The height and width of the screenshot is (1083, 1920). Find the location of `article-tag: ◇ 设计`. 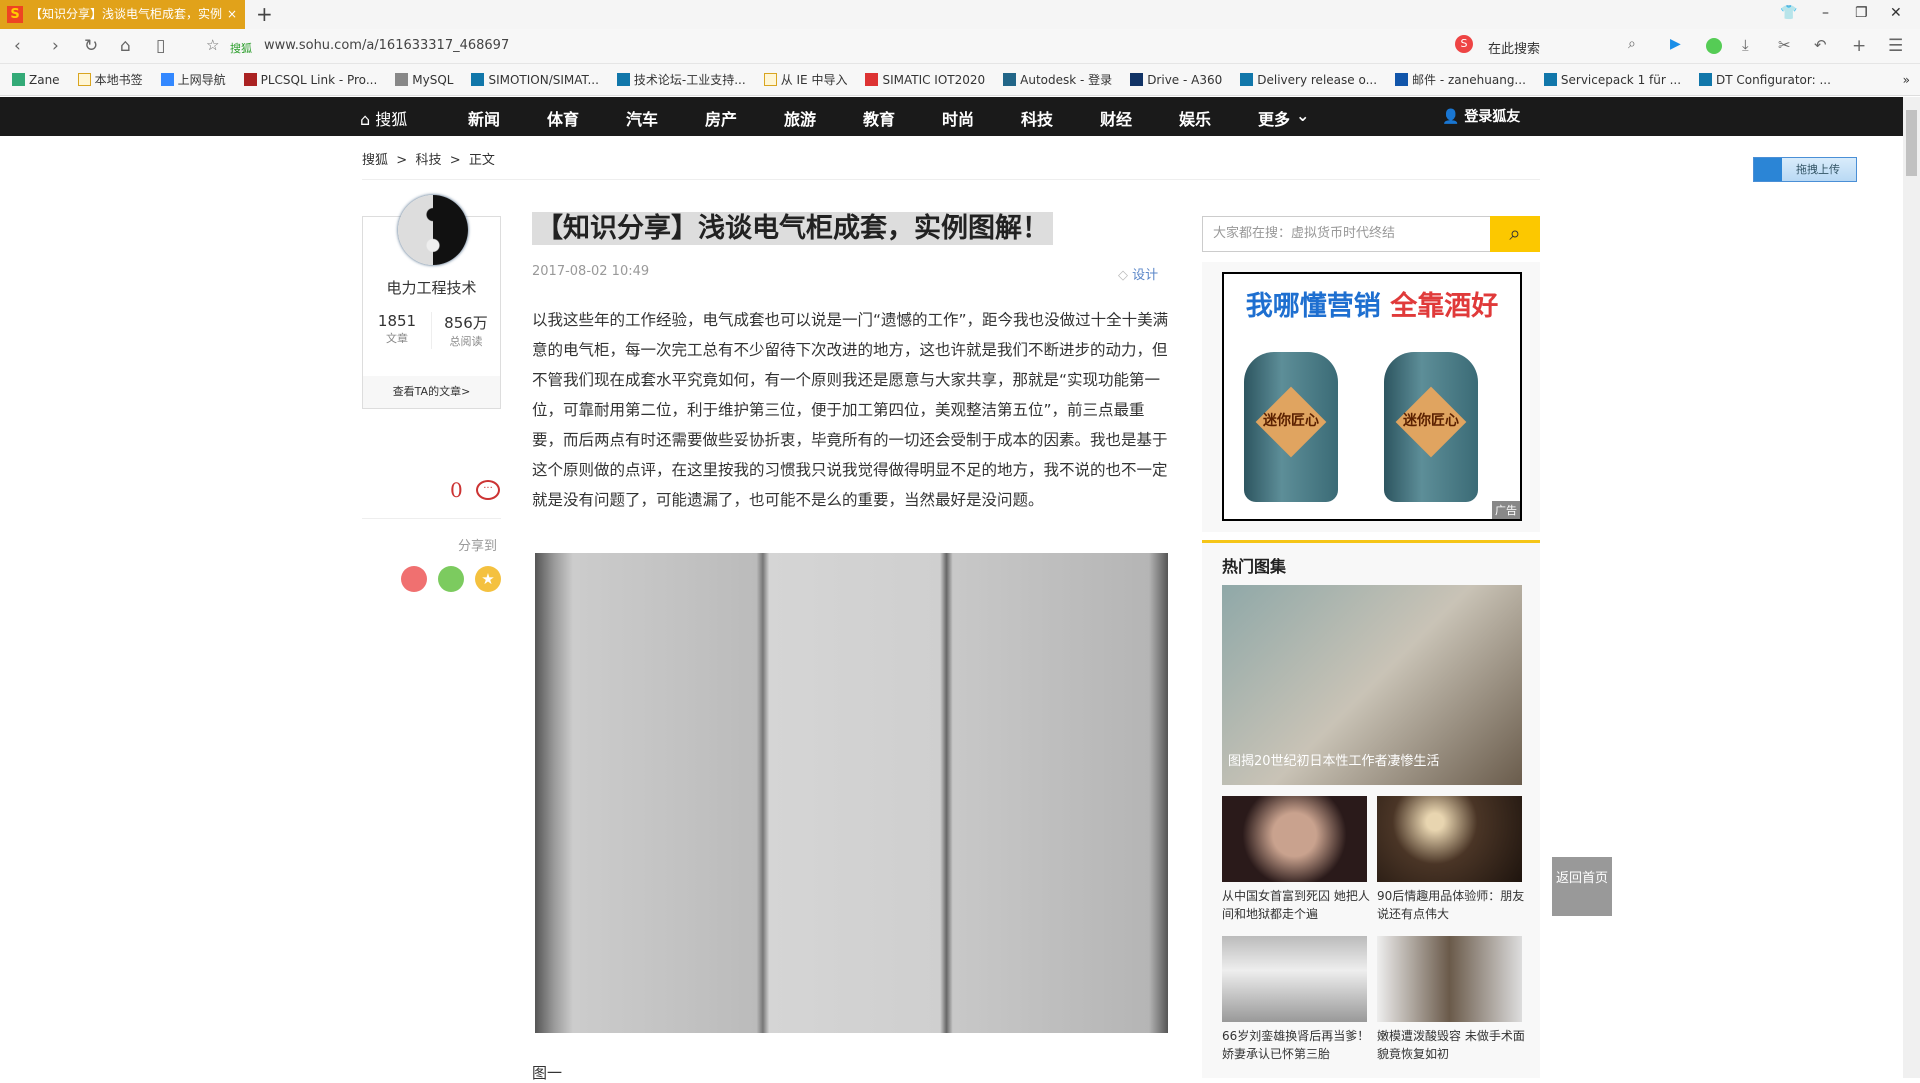

article-tag: ◇ 设计 is located at coordinates (1138, 273).